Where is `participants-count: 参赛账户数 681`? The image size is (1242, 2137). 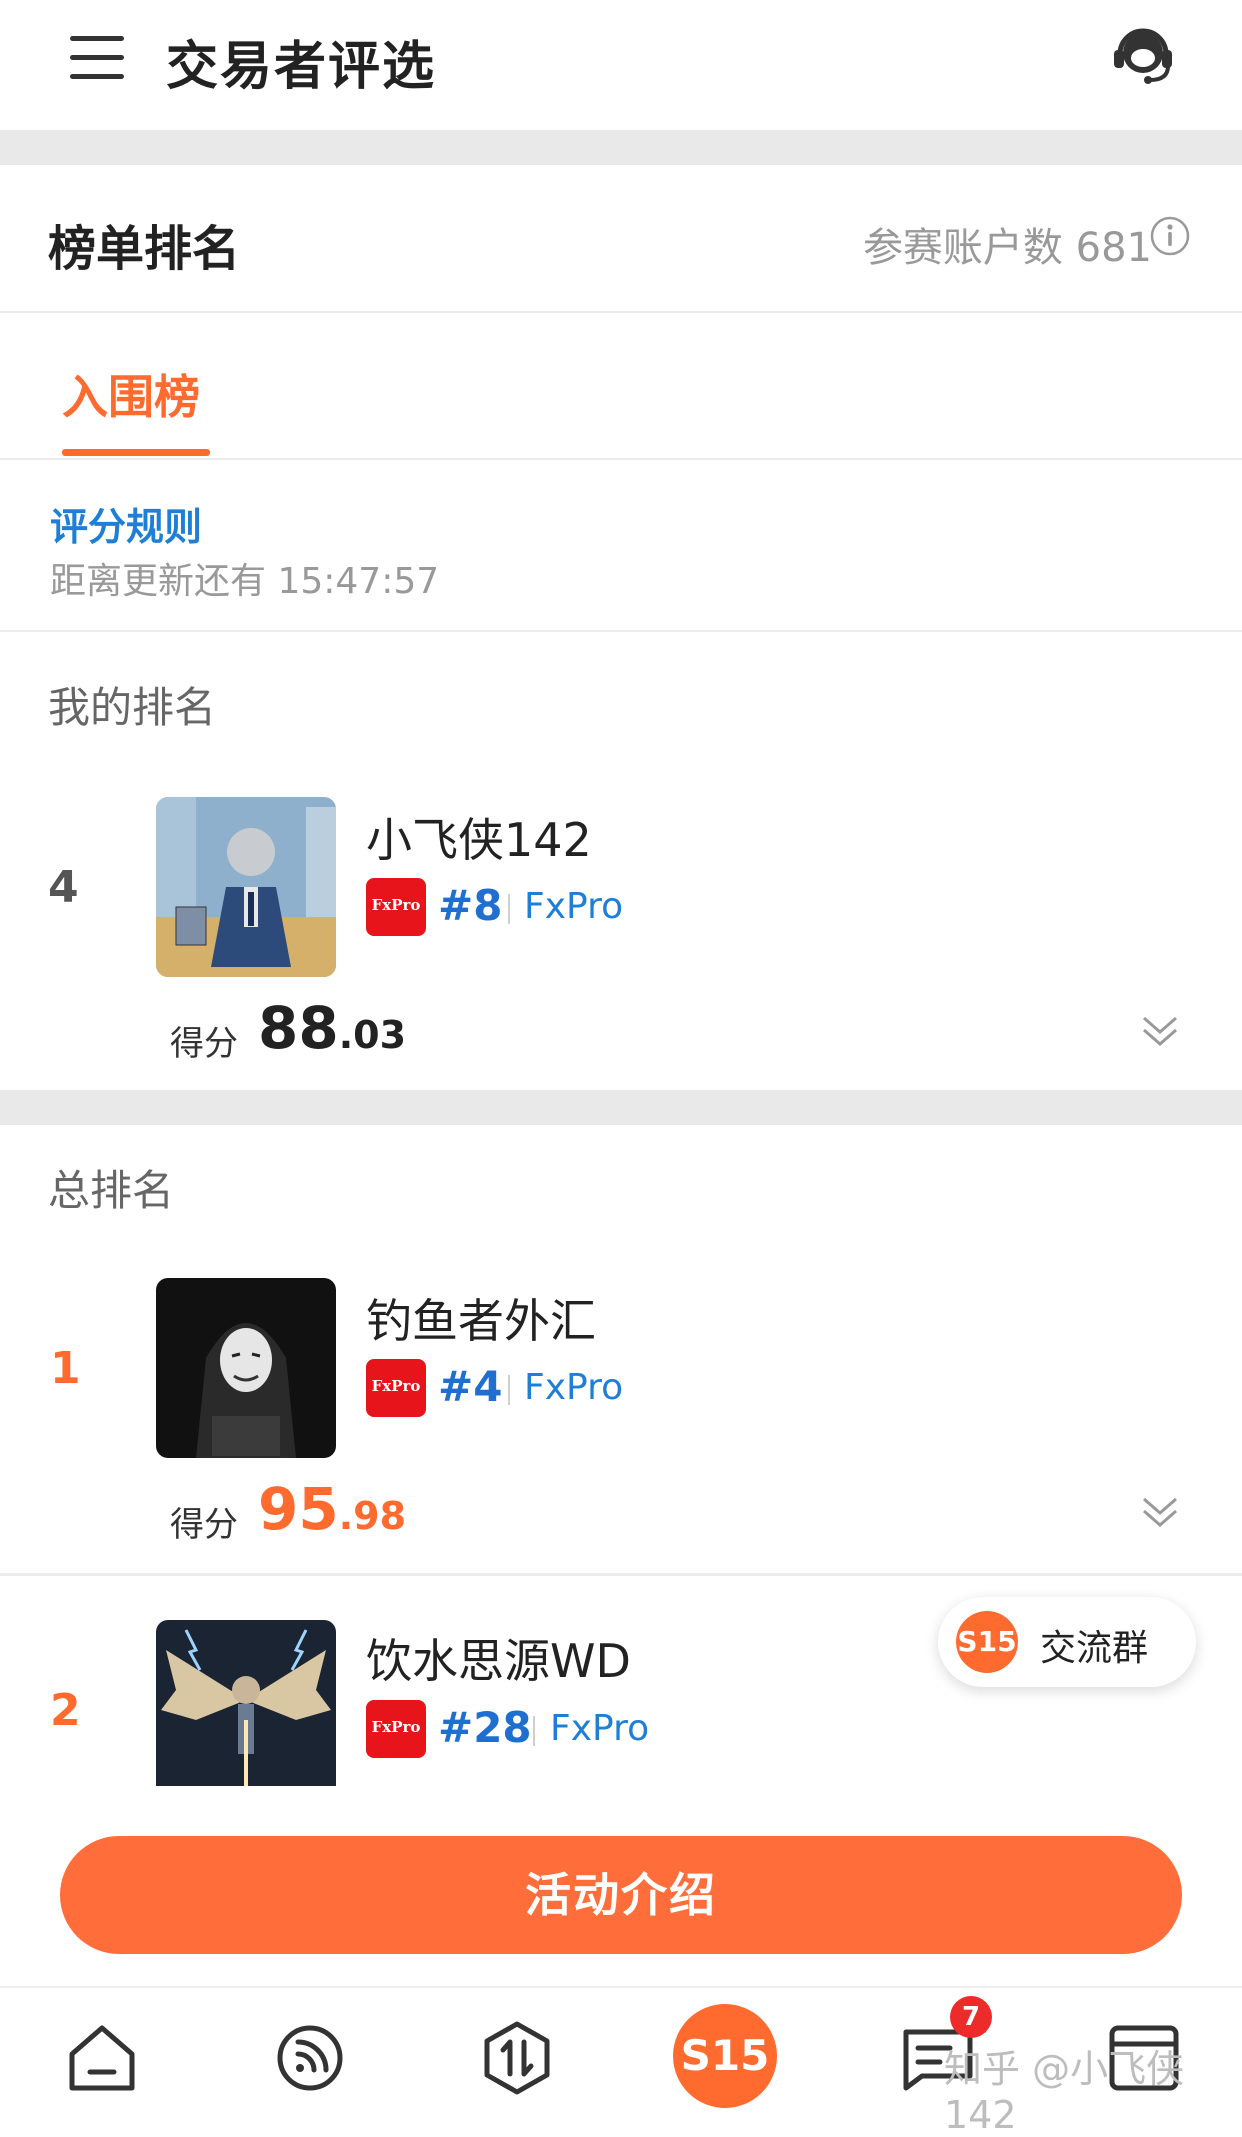 participants-count: 参赛账户数 681 is located at coordinates (1007, 248).